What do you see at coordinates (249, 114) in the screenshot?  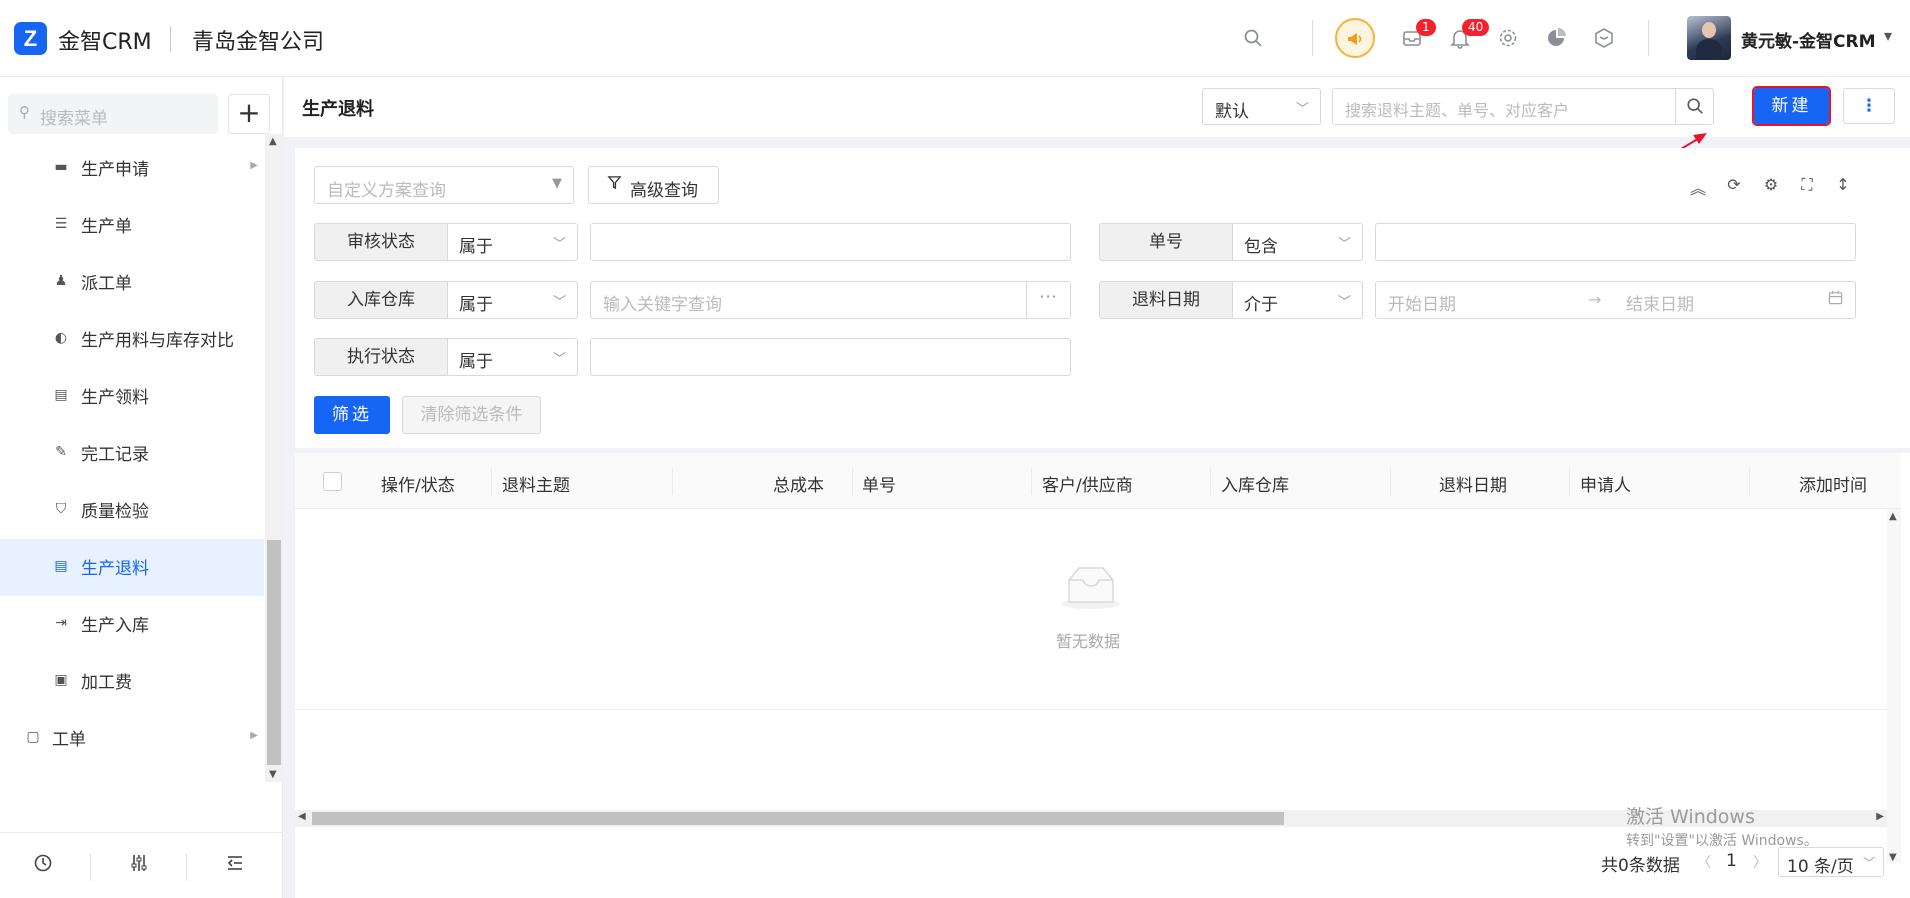 I see `add-menu-button: +` at bounding box center [249, 114].